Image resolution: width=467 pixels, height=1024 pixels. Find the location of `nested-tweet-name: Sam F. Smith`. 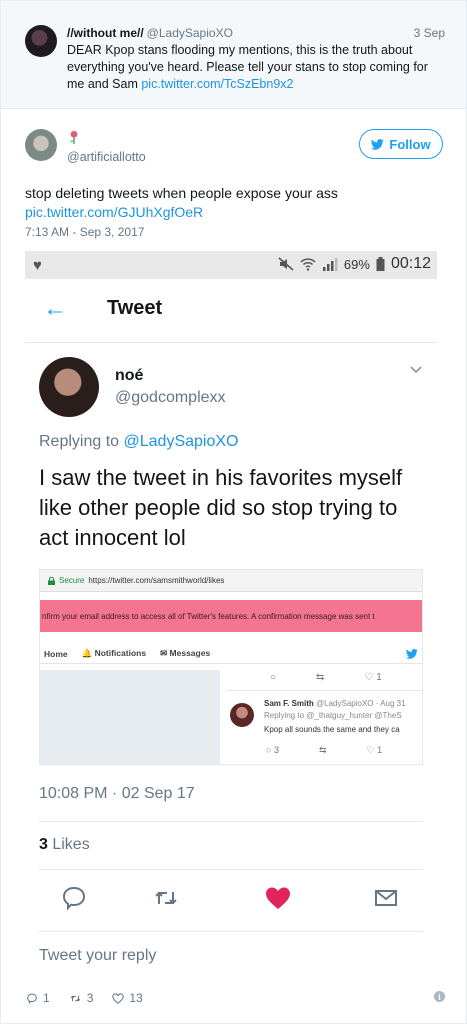

nested-tweet-name: Sam F. Smith is located at coordinates (289, 703).